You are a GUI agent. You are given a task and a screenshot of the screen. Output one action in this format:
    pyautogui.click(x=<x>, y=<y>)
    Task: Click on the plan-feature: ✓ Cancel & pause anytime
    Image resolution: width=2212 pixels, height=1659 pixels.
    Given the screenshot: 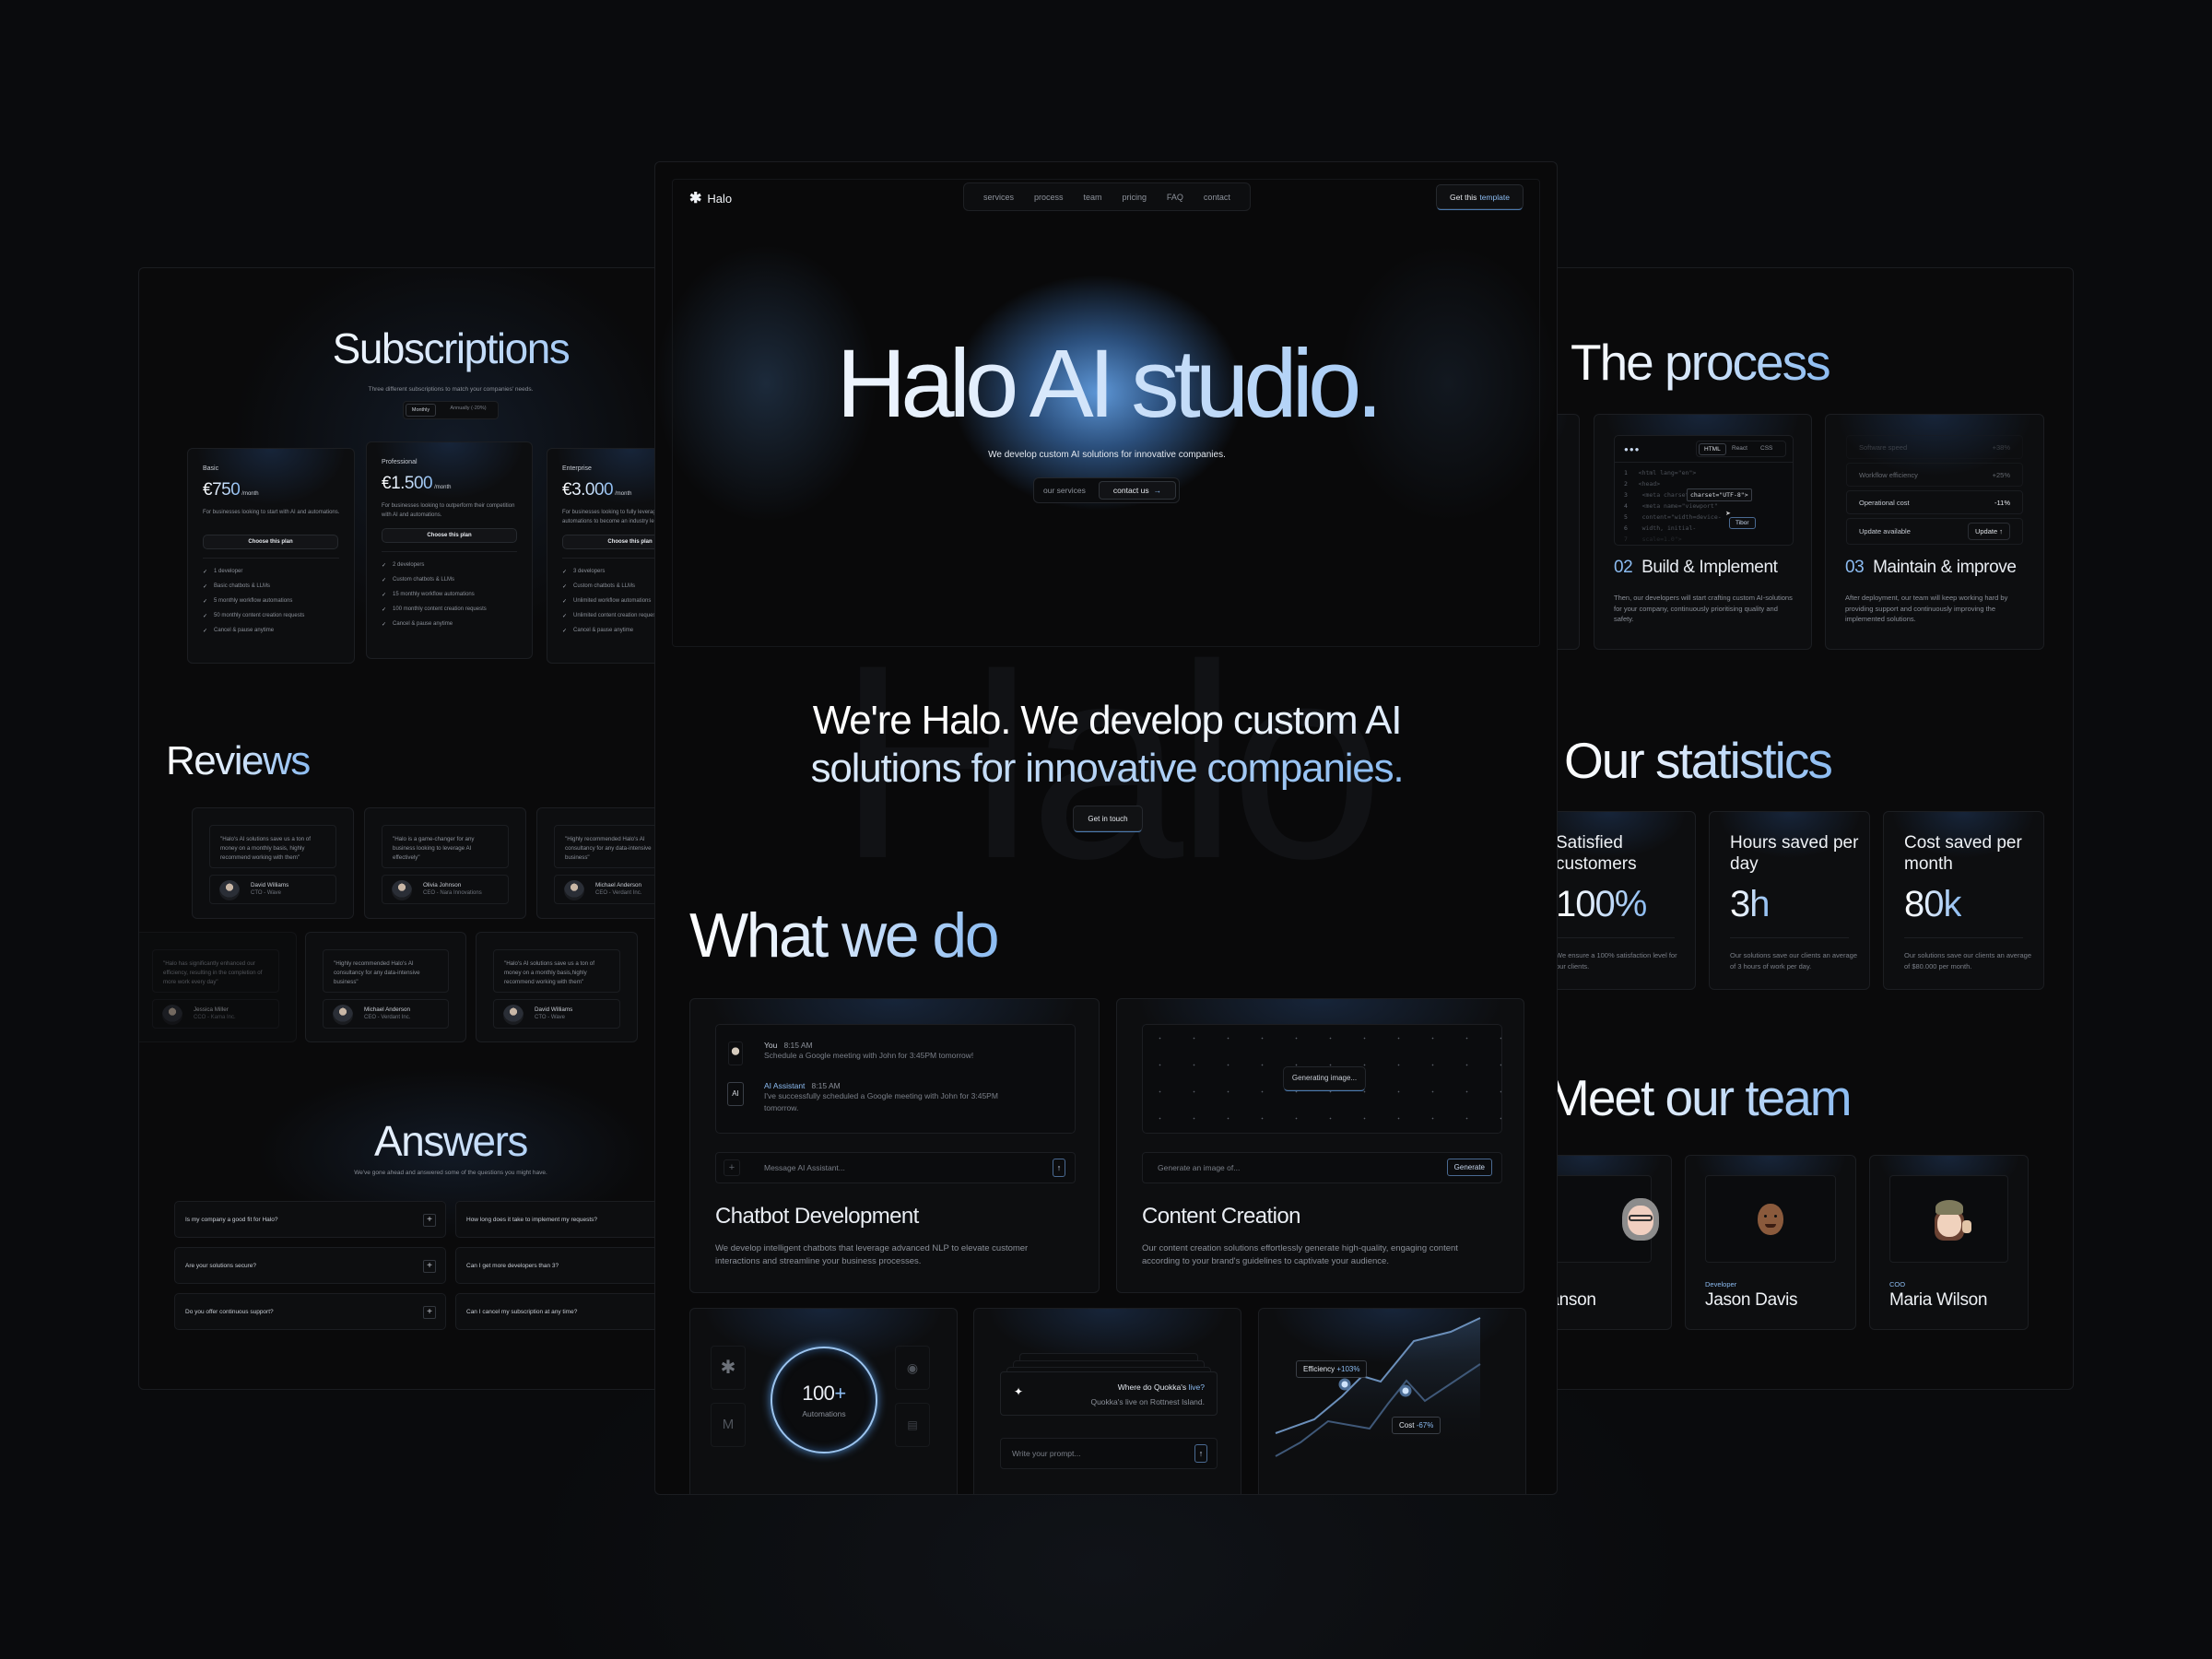 What is the action you would take?
    pyautogui.click(x=417, y=624)
    